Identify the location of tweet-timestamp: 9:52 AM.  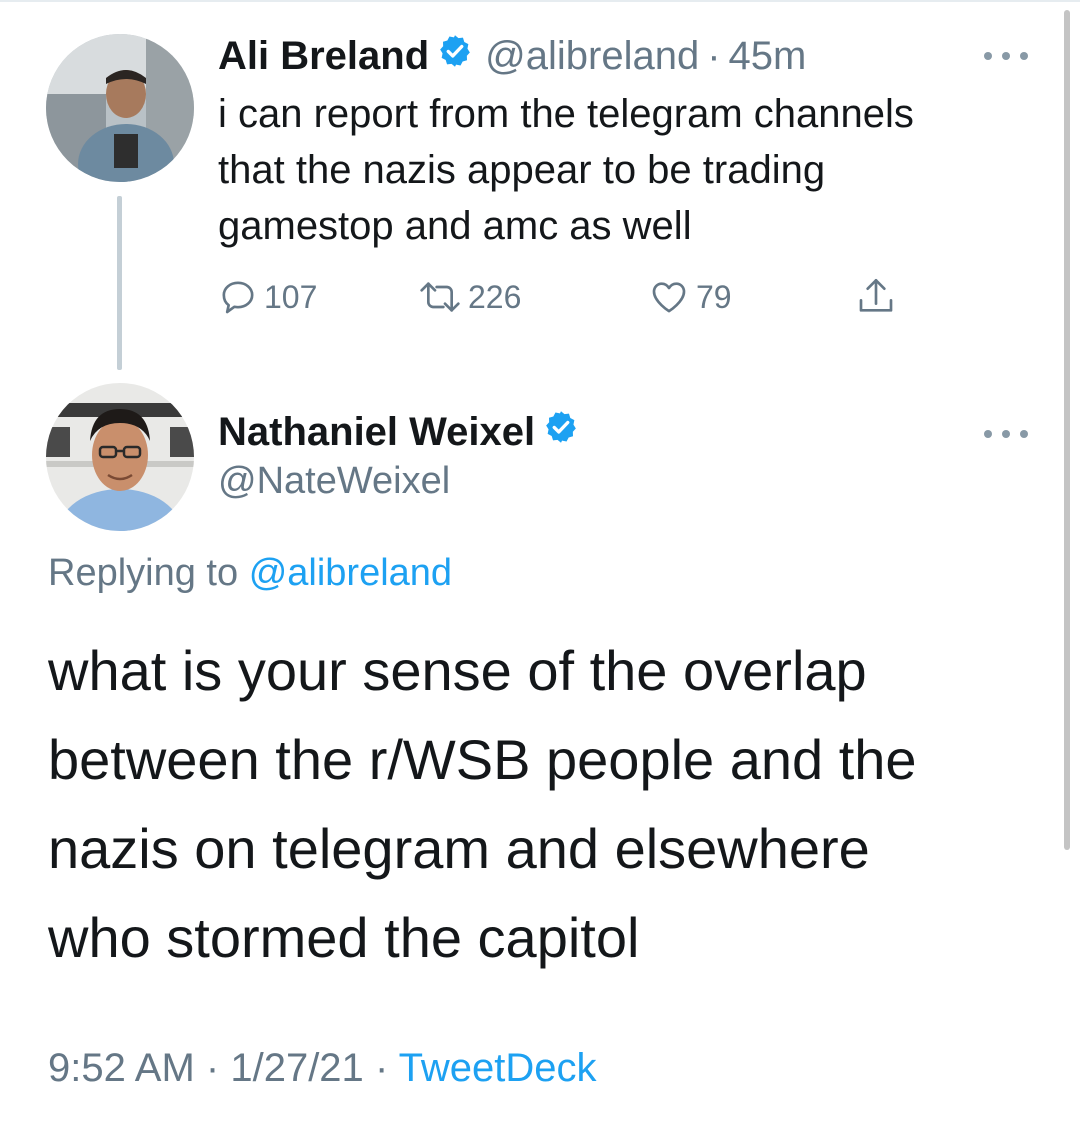
(121, 1068).